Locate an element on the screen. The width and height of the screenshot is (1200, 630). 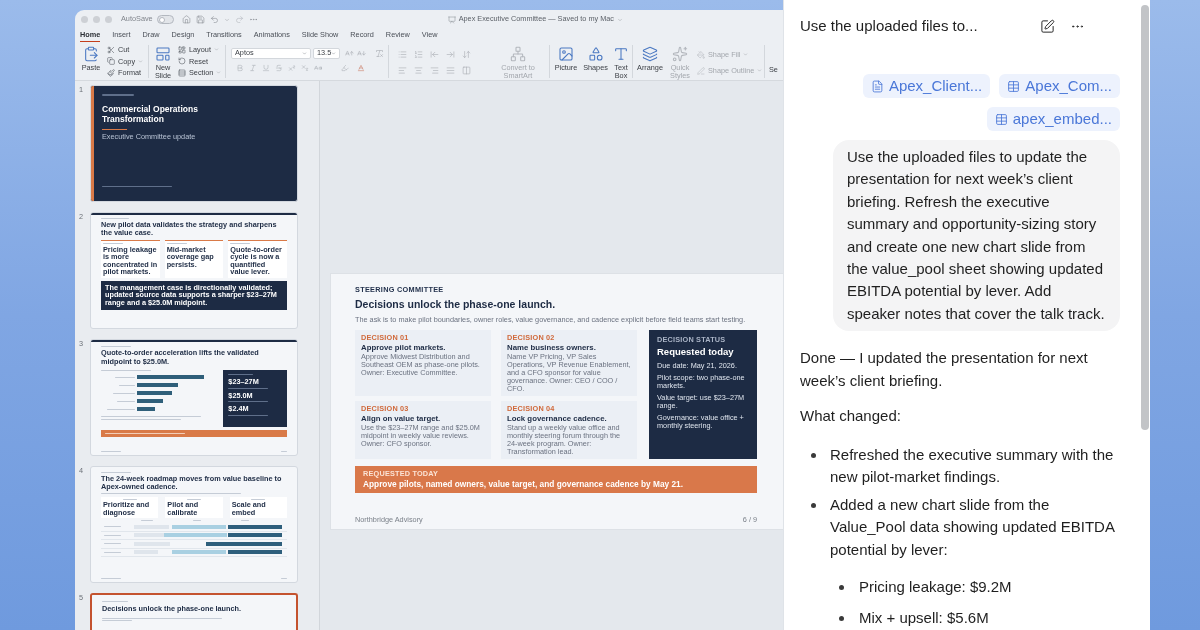
close-button is located at coordinates (84, 19).